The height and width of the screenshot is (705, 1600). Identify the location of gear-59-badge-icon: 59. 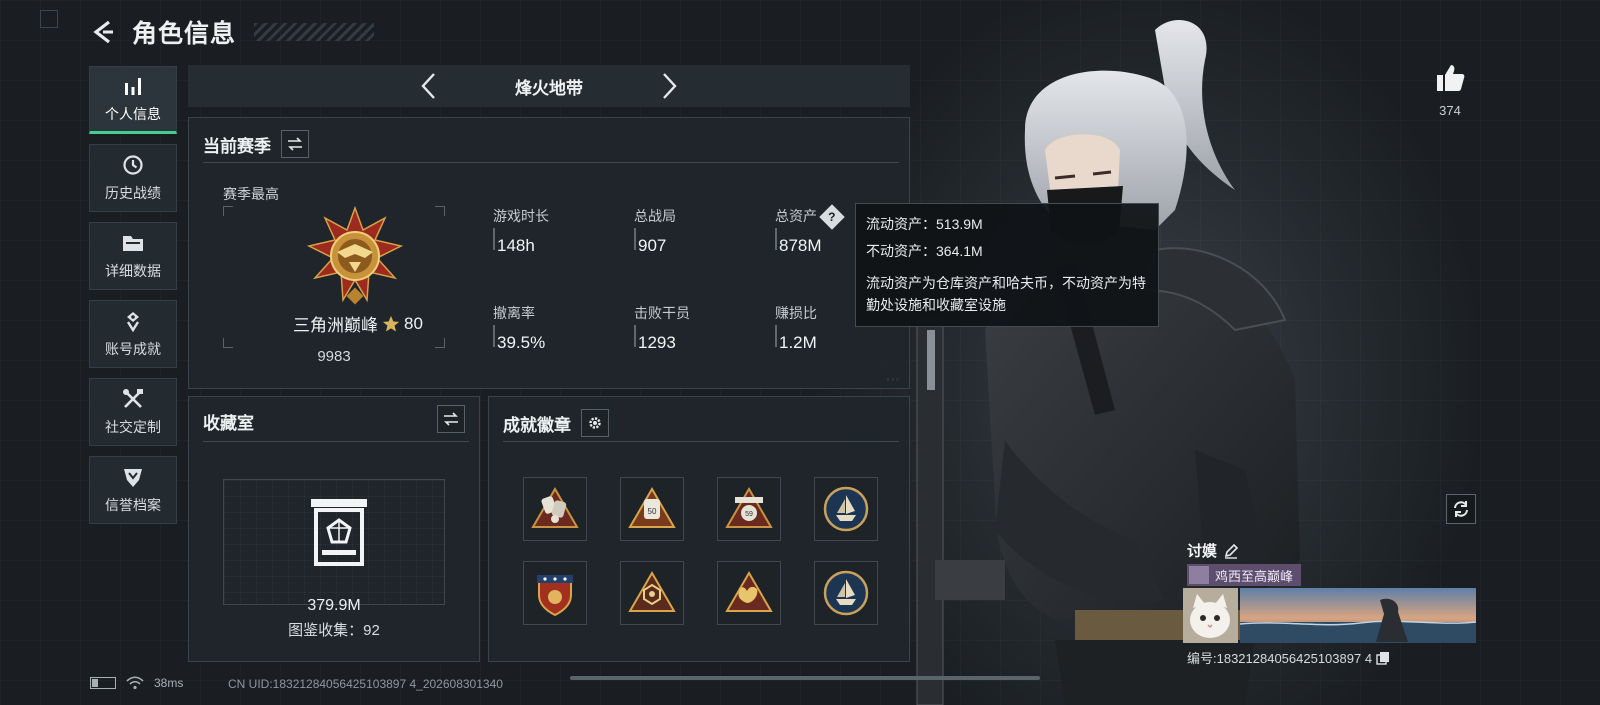
(749, 507).